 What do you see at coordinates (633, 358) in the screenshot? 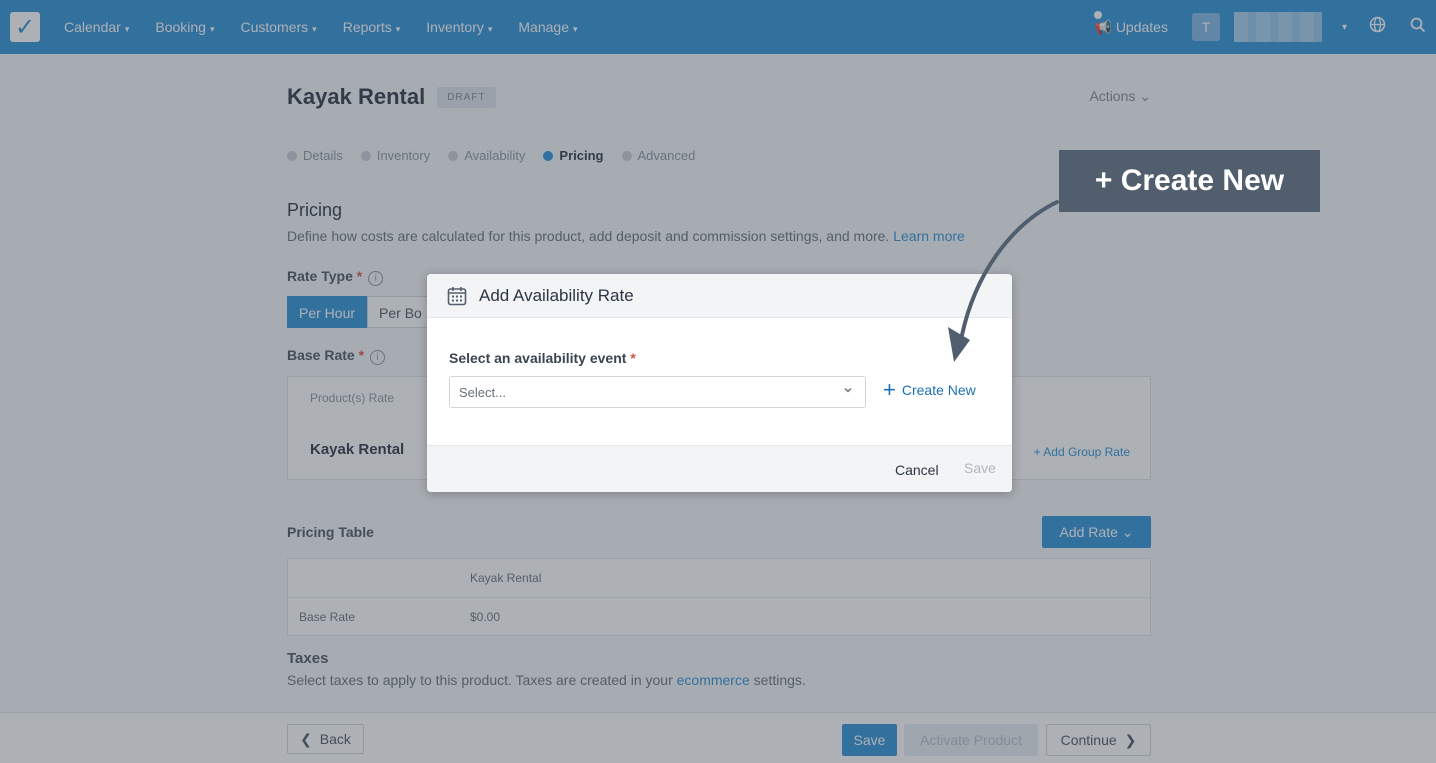
I see `required-mark: *` at bounding box center [633, 358].